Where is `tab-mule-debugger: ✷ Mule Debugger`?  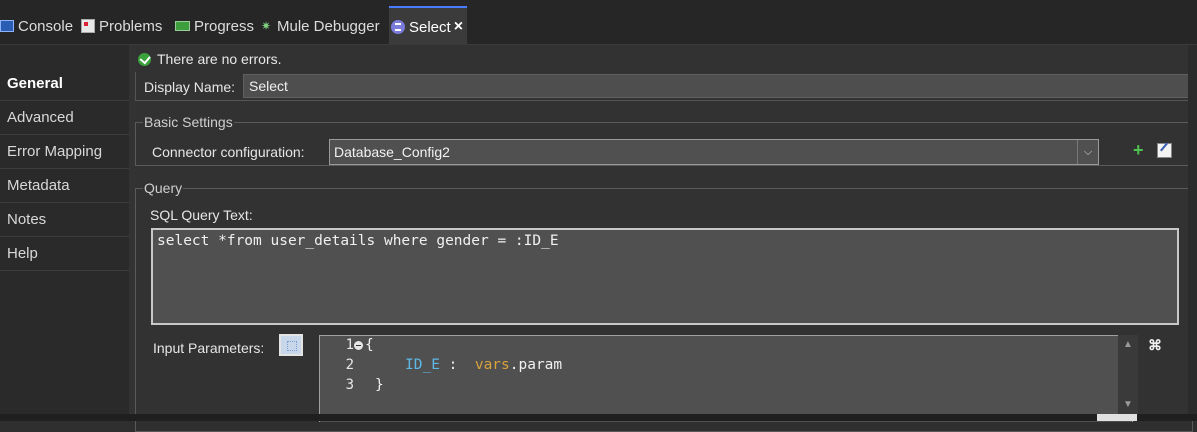 tab-mule-debugger: ✷ Mule Debugger is located at coordinates (320, 26).